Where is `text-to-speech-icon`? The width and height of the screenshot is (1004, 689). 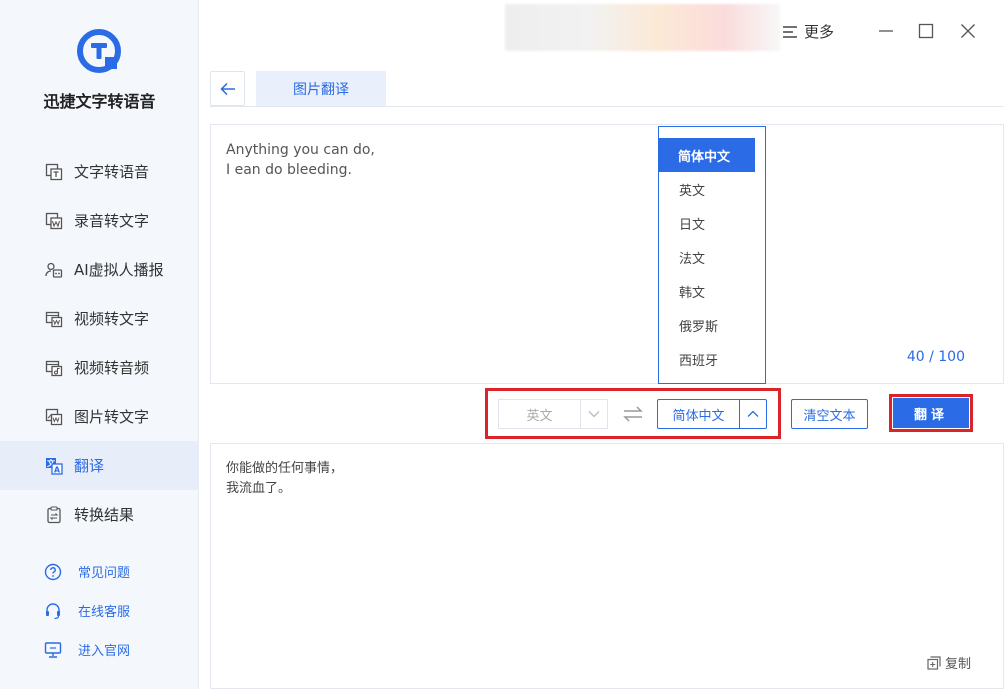
text-to-speech-icon is located at coordinates (54, 172).